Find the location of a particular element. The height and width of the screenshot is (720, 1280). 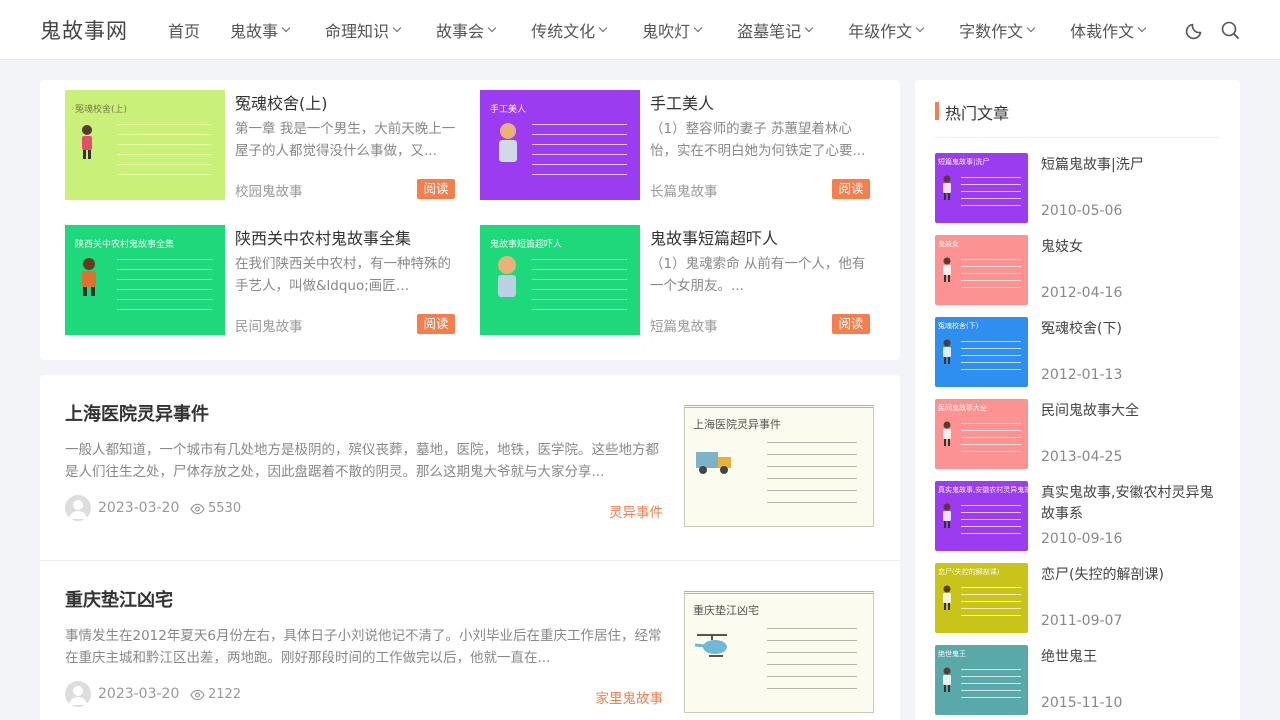

post-category: 灵异事件 is located at coordinates (636, 511).